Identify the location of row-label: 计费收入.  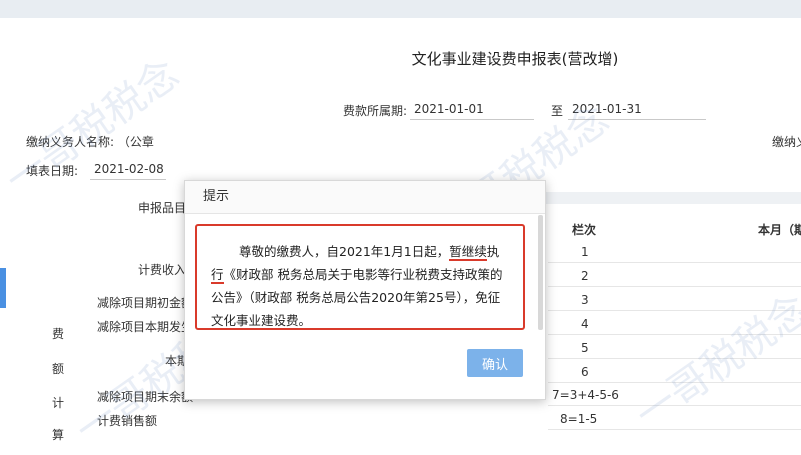
(162, 270).